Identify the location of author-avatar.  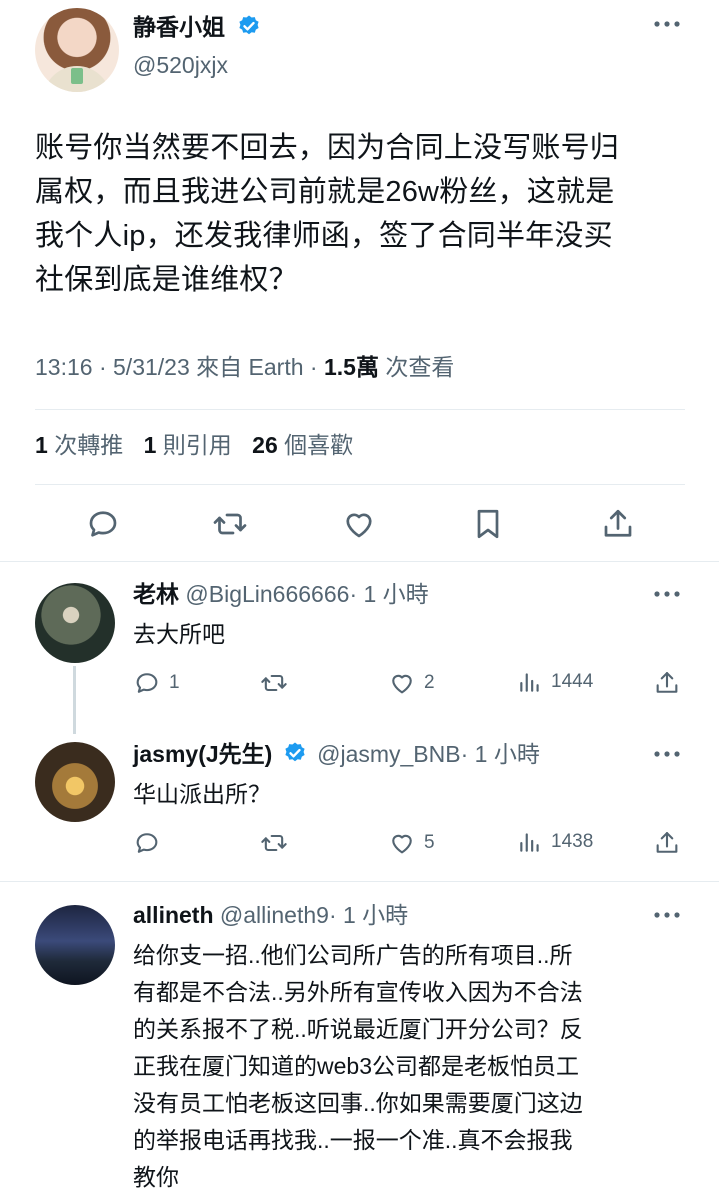
(77, 50).